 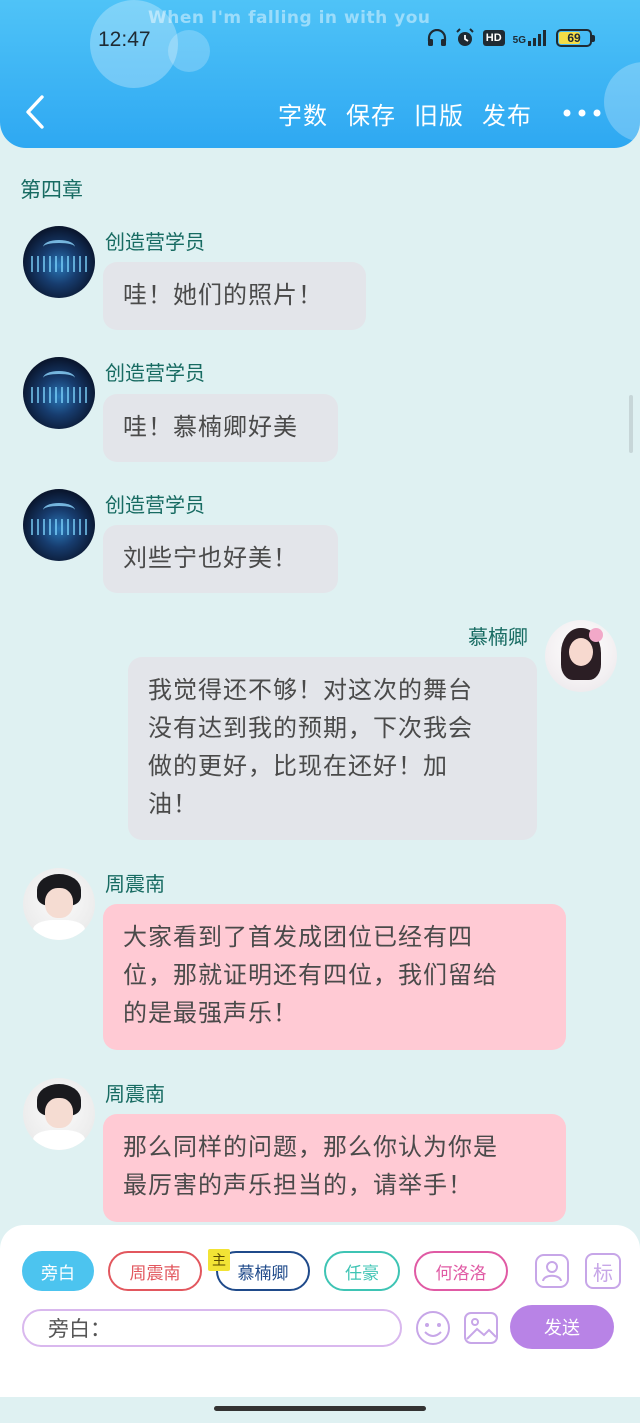 I want to click on message-line: 位，那就证明还有四位，我们留给, so click(x=310, y=975).